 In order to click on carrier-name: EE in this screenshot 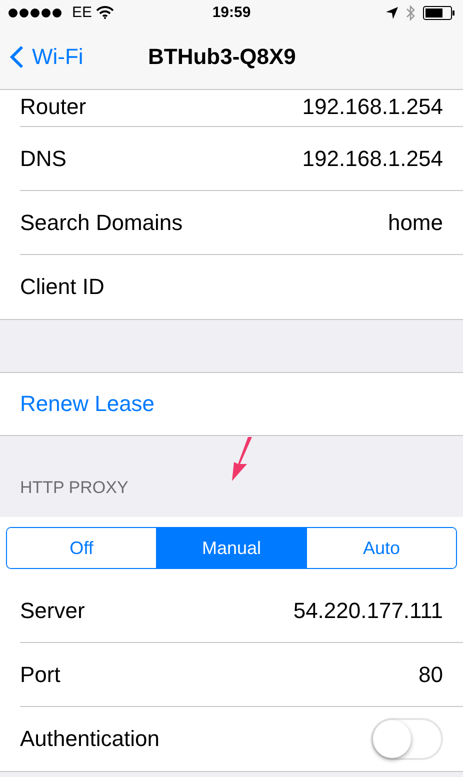, I will do `click(82, 12)`.